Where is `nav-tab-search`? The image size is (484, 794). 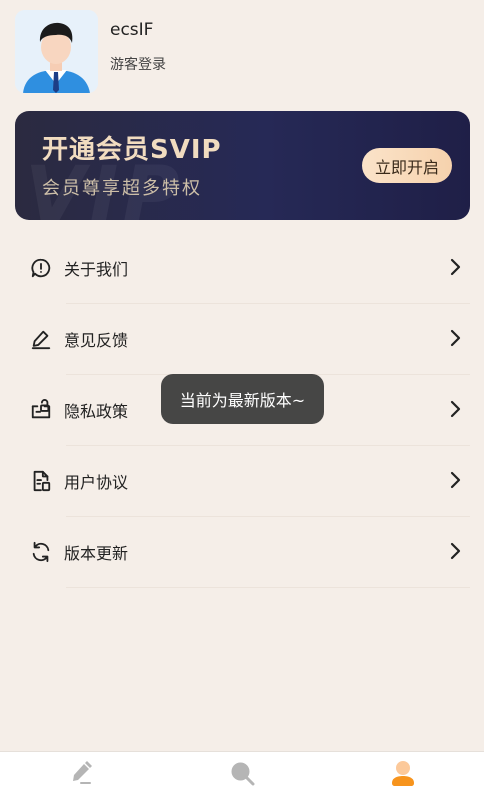 nav-tab-search is located at coordinates (241, 773).